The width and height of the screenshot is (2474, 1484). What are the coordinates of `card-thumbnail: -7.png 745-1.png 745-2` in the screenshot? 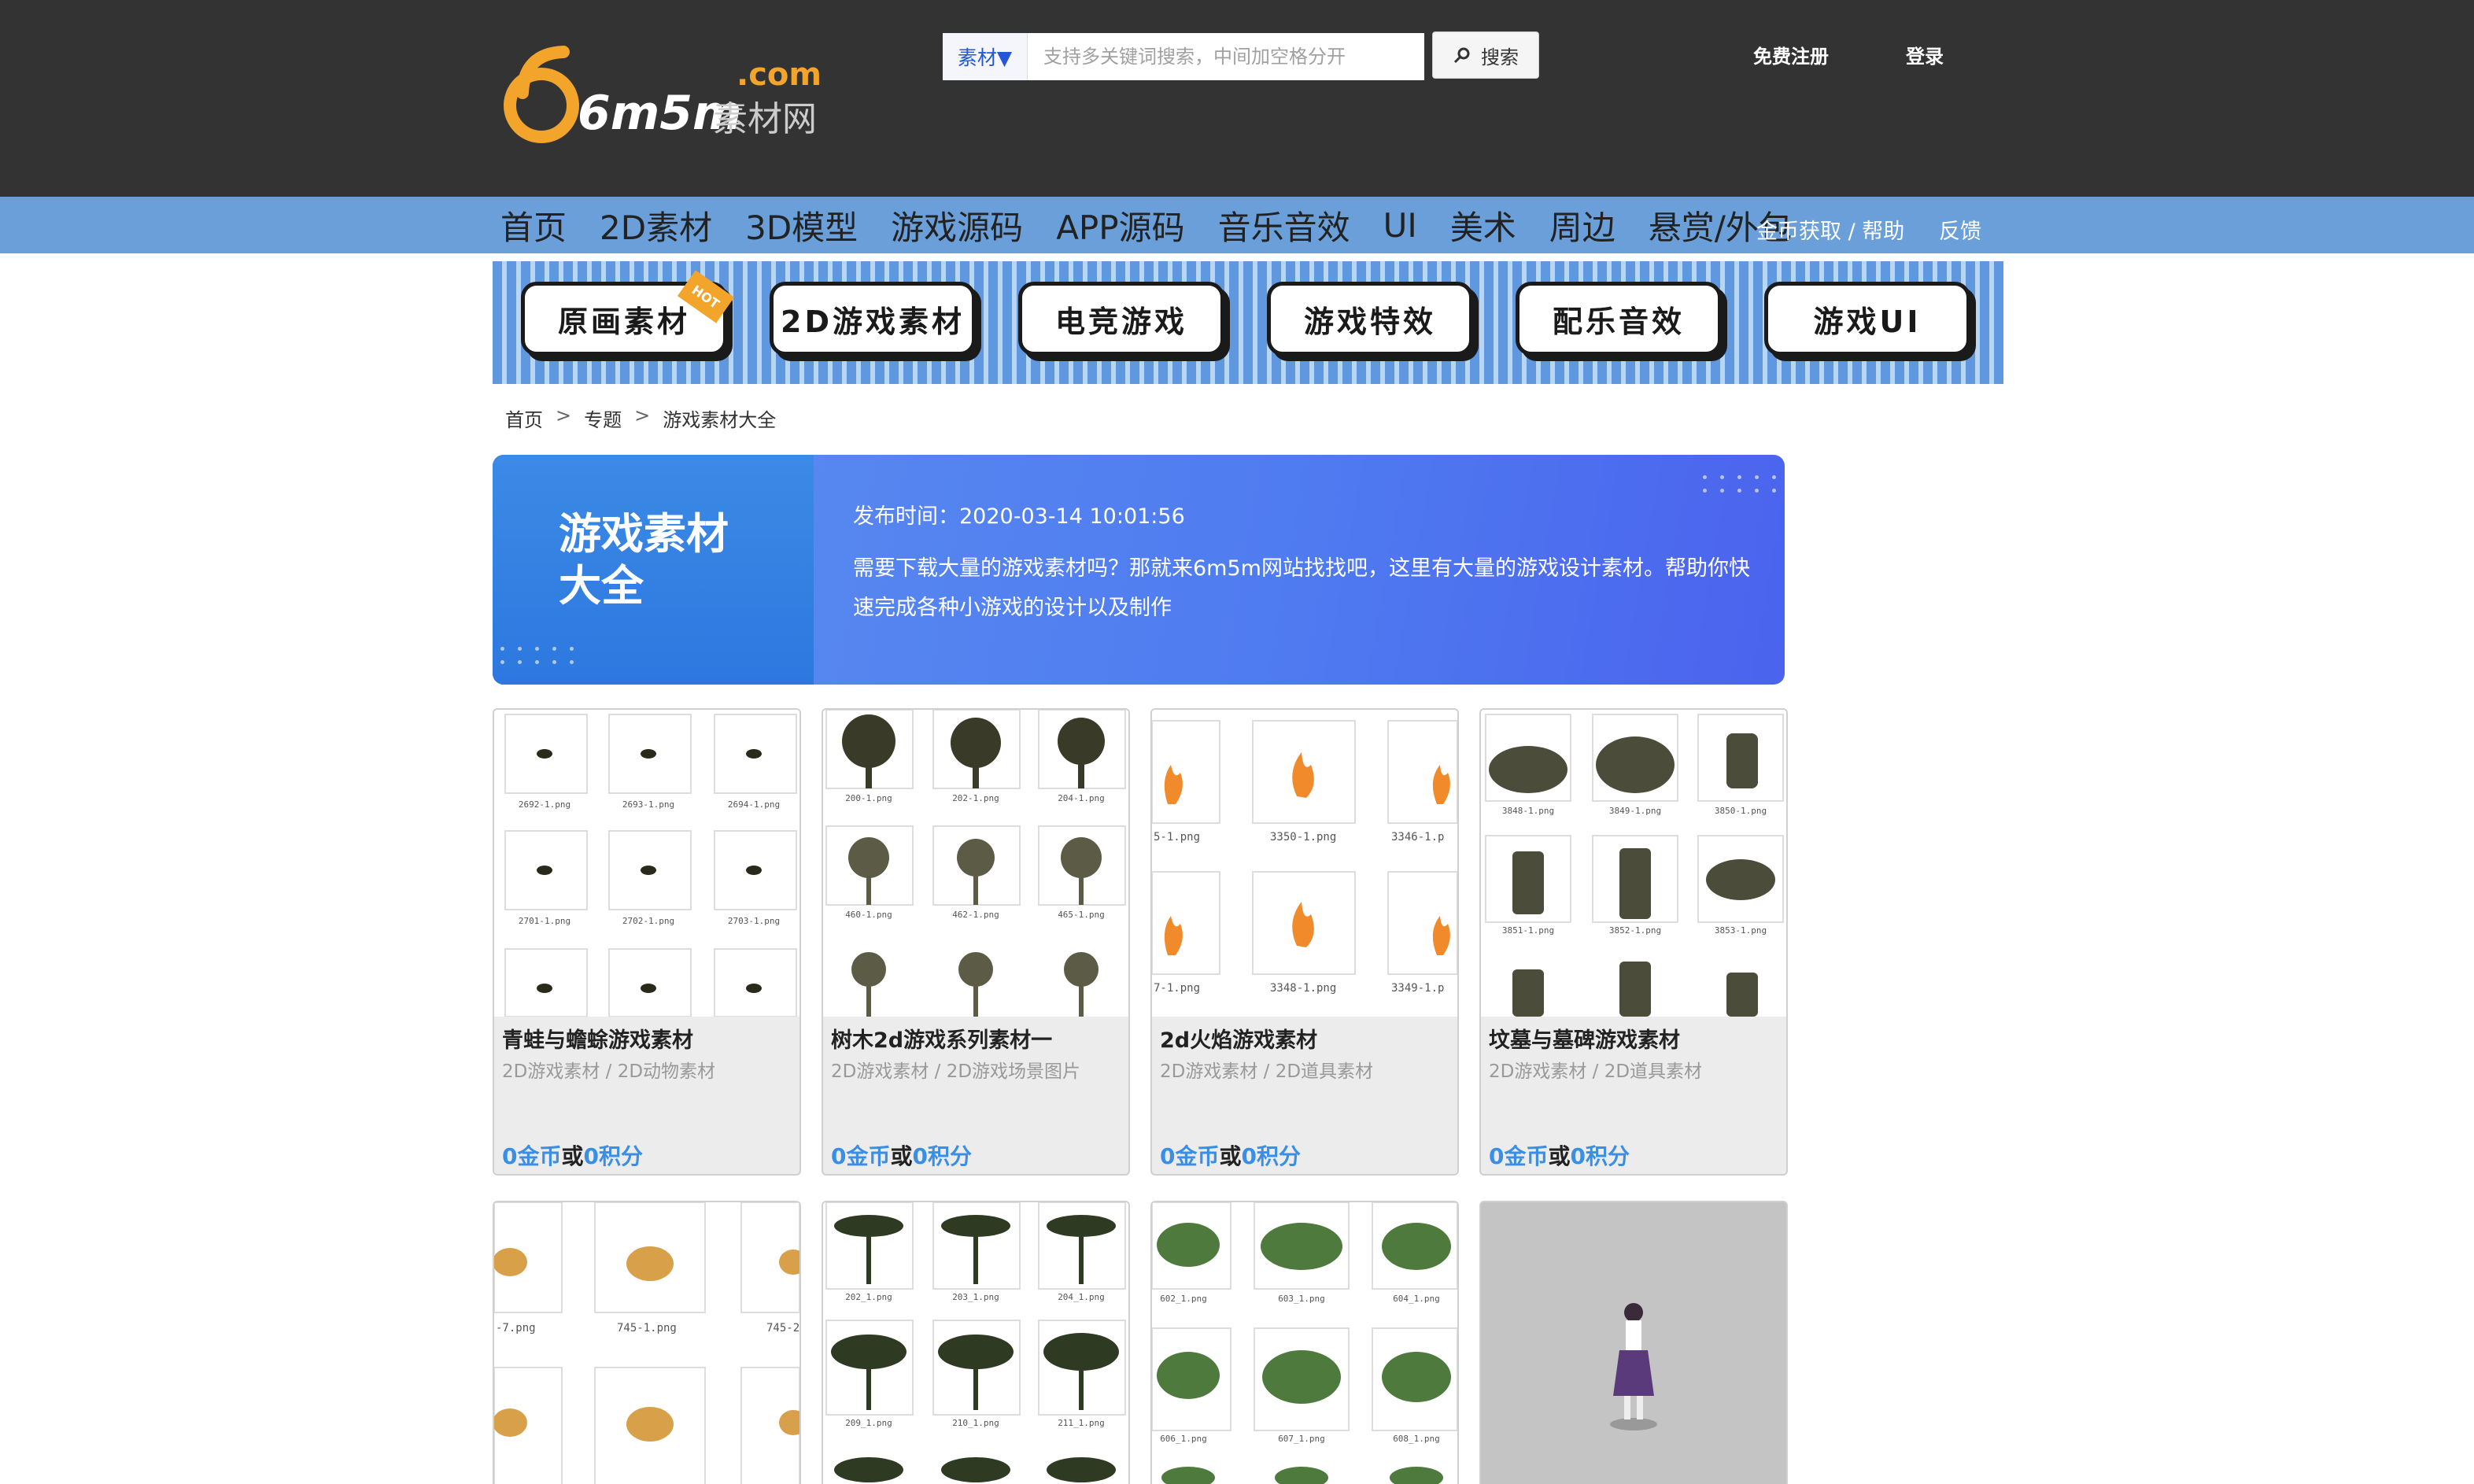 It's located at (646, 1343).